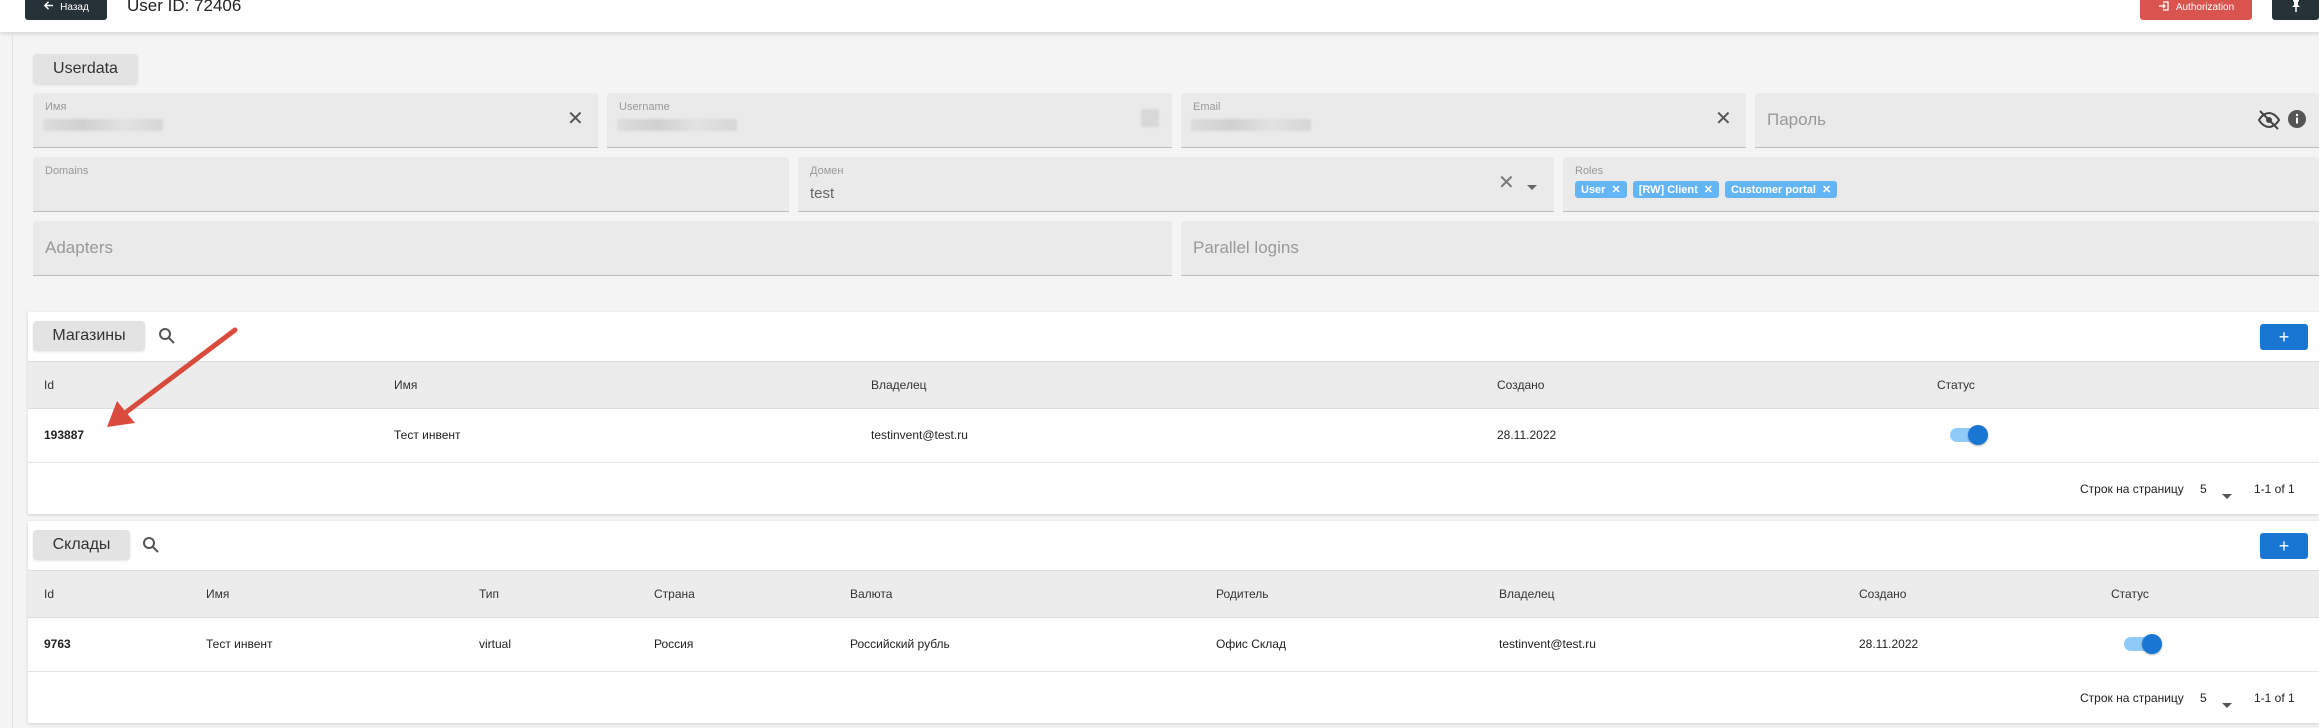 The image size is (2319, 728). Describe the element at coordinates (2284, 546) in the screenshot. I see `add-warehouse-button: +` at that location.